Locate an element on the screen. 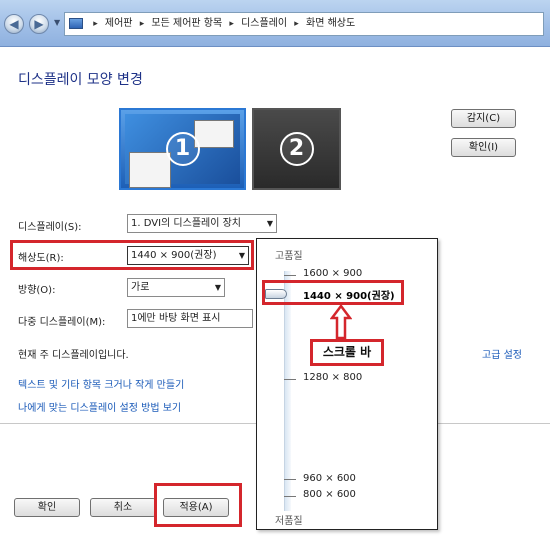  advanced-settings-link: 고급 설정 is located at coordinates (502, 353).